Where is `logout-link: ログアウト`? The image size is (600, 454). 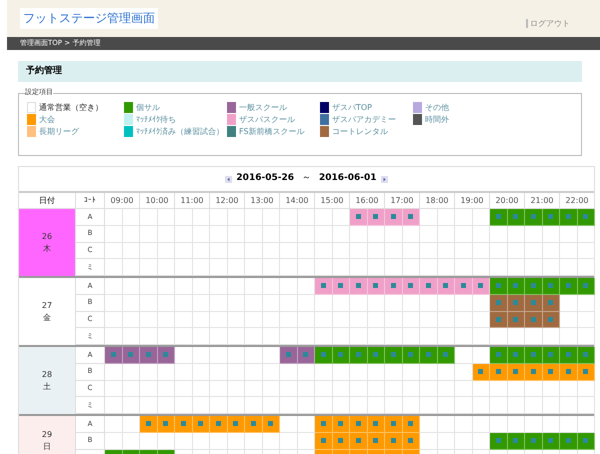
logout-link: ログアウト is located at coordinates (550, 24).